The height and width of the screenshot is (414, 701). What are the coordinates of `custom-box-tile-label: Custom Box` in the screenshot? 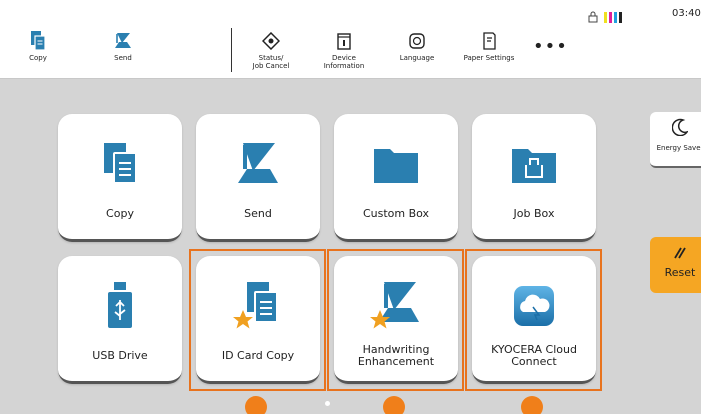 It's located at (396, 213).